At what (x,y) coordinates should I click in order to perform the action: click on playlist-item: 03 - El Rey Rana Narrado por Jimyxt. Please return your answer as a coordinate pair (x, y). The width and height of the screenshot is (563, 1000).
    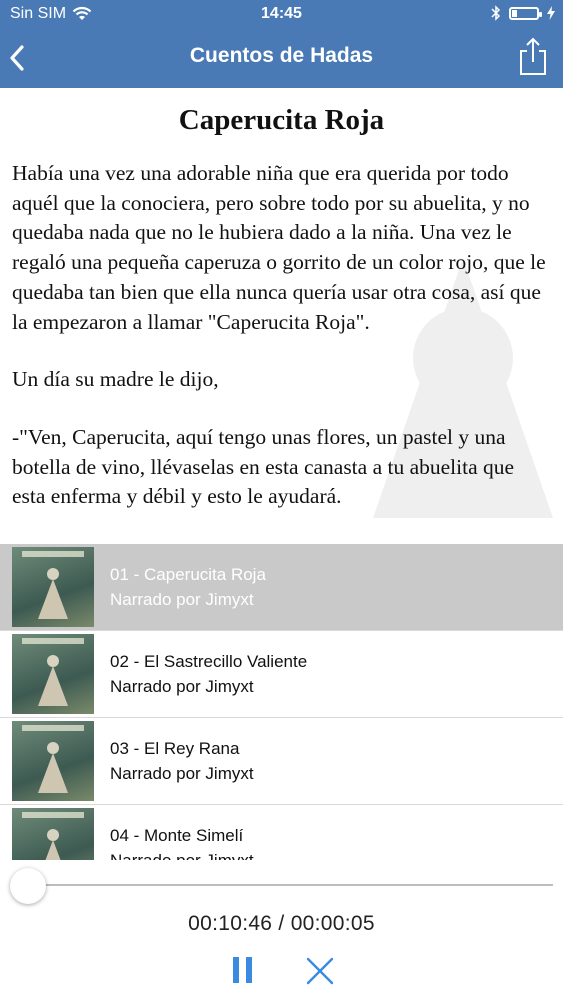
    Looking at the image, I should click on (281, 761).